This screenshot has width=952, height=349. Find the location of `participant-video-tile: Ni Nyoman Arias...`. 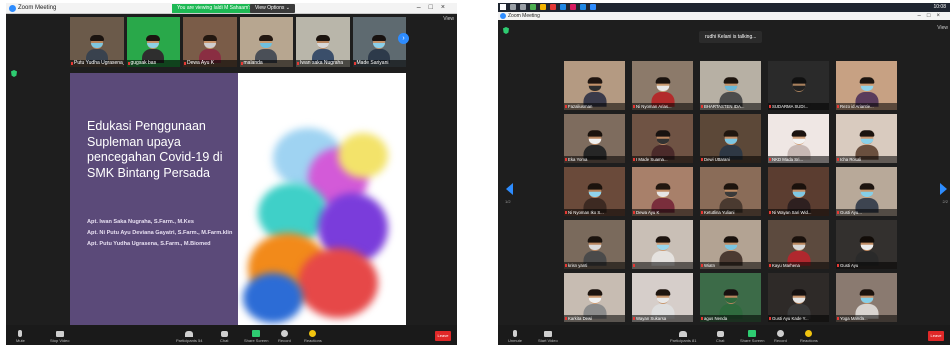

participant-video-tile: Ni Nyoman Arias... is located at coordinates (662, 85).